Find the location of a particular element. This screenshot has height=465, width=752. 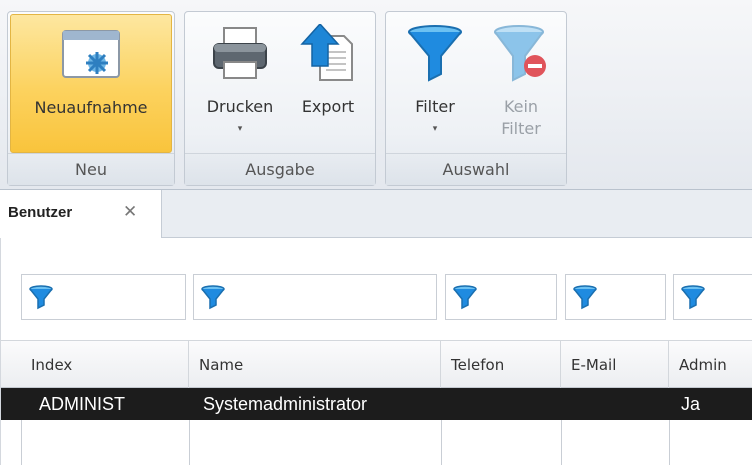

document-tabstrip: Benutzer ✕ is located at coordinates (376, 214).